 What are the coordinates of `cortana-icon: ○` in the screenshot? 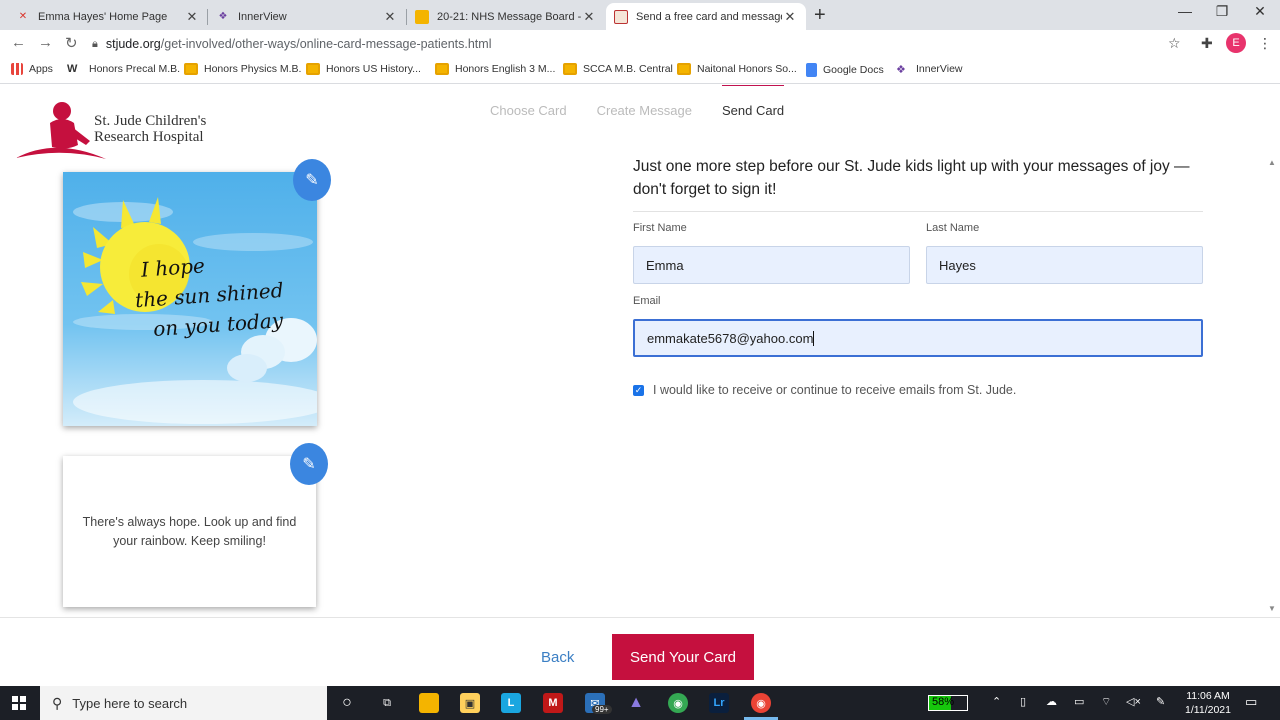 It's located at (347, 703).